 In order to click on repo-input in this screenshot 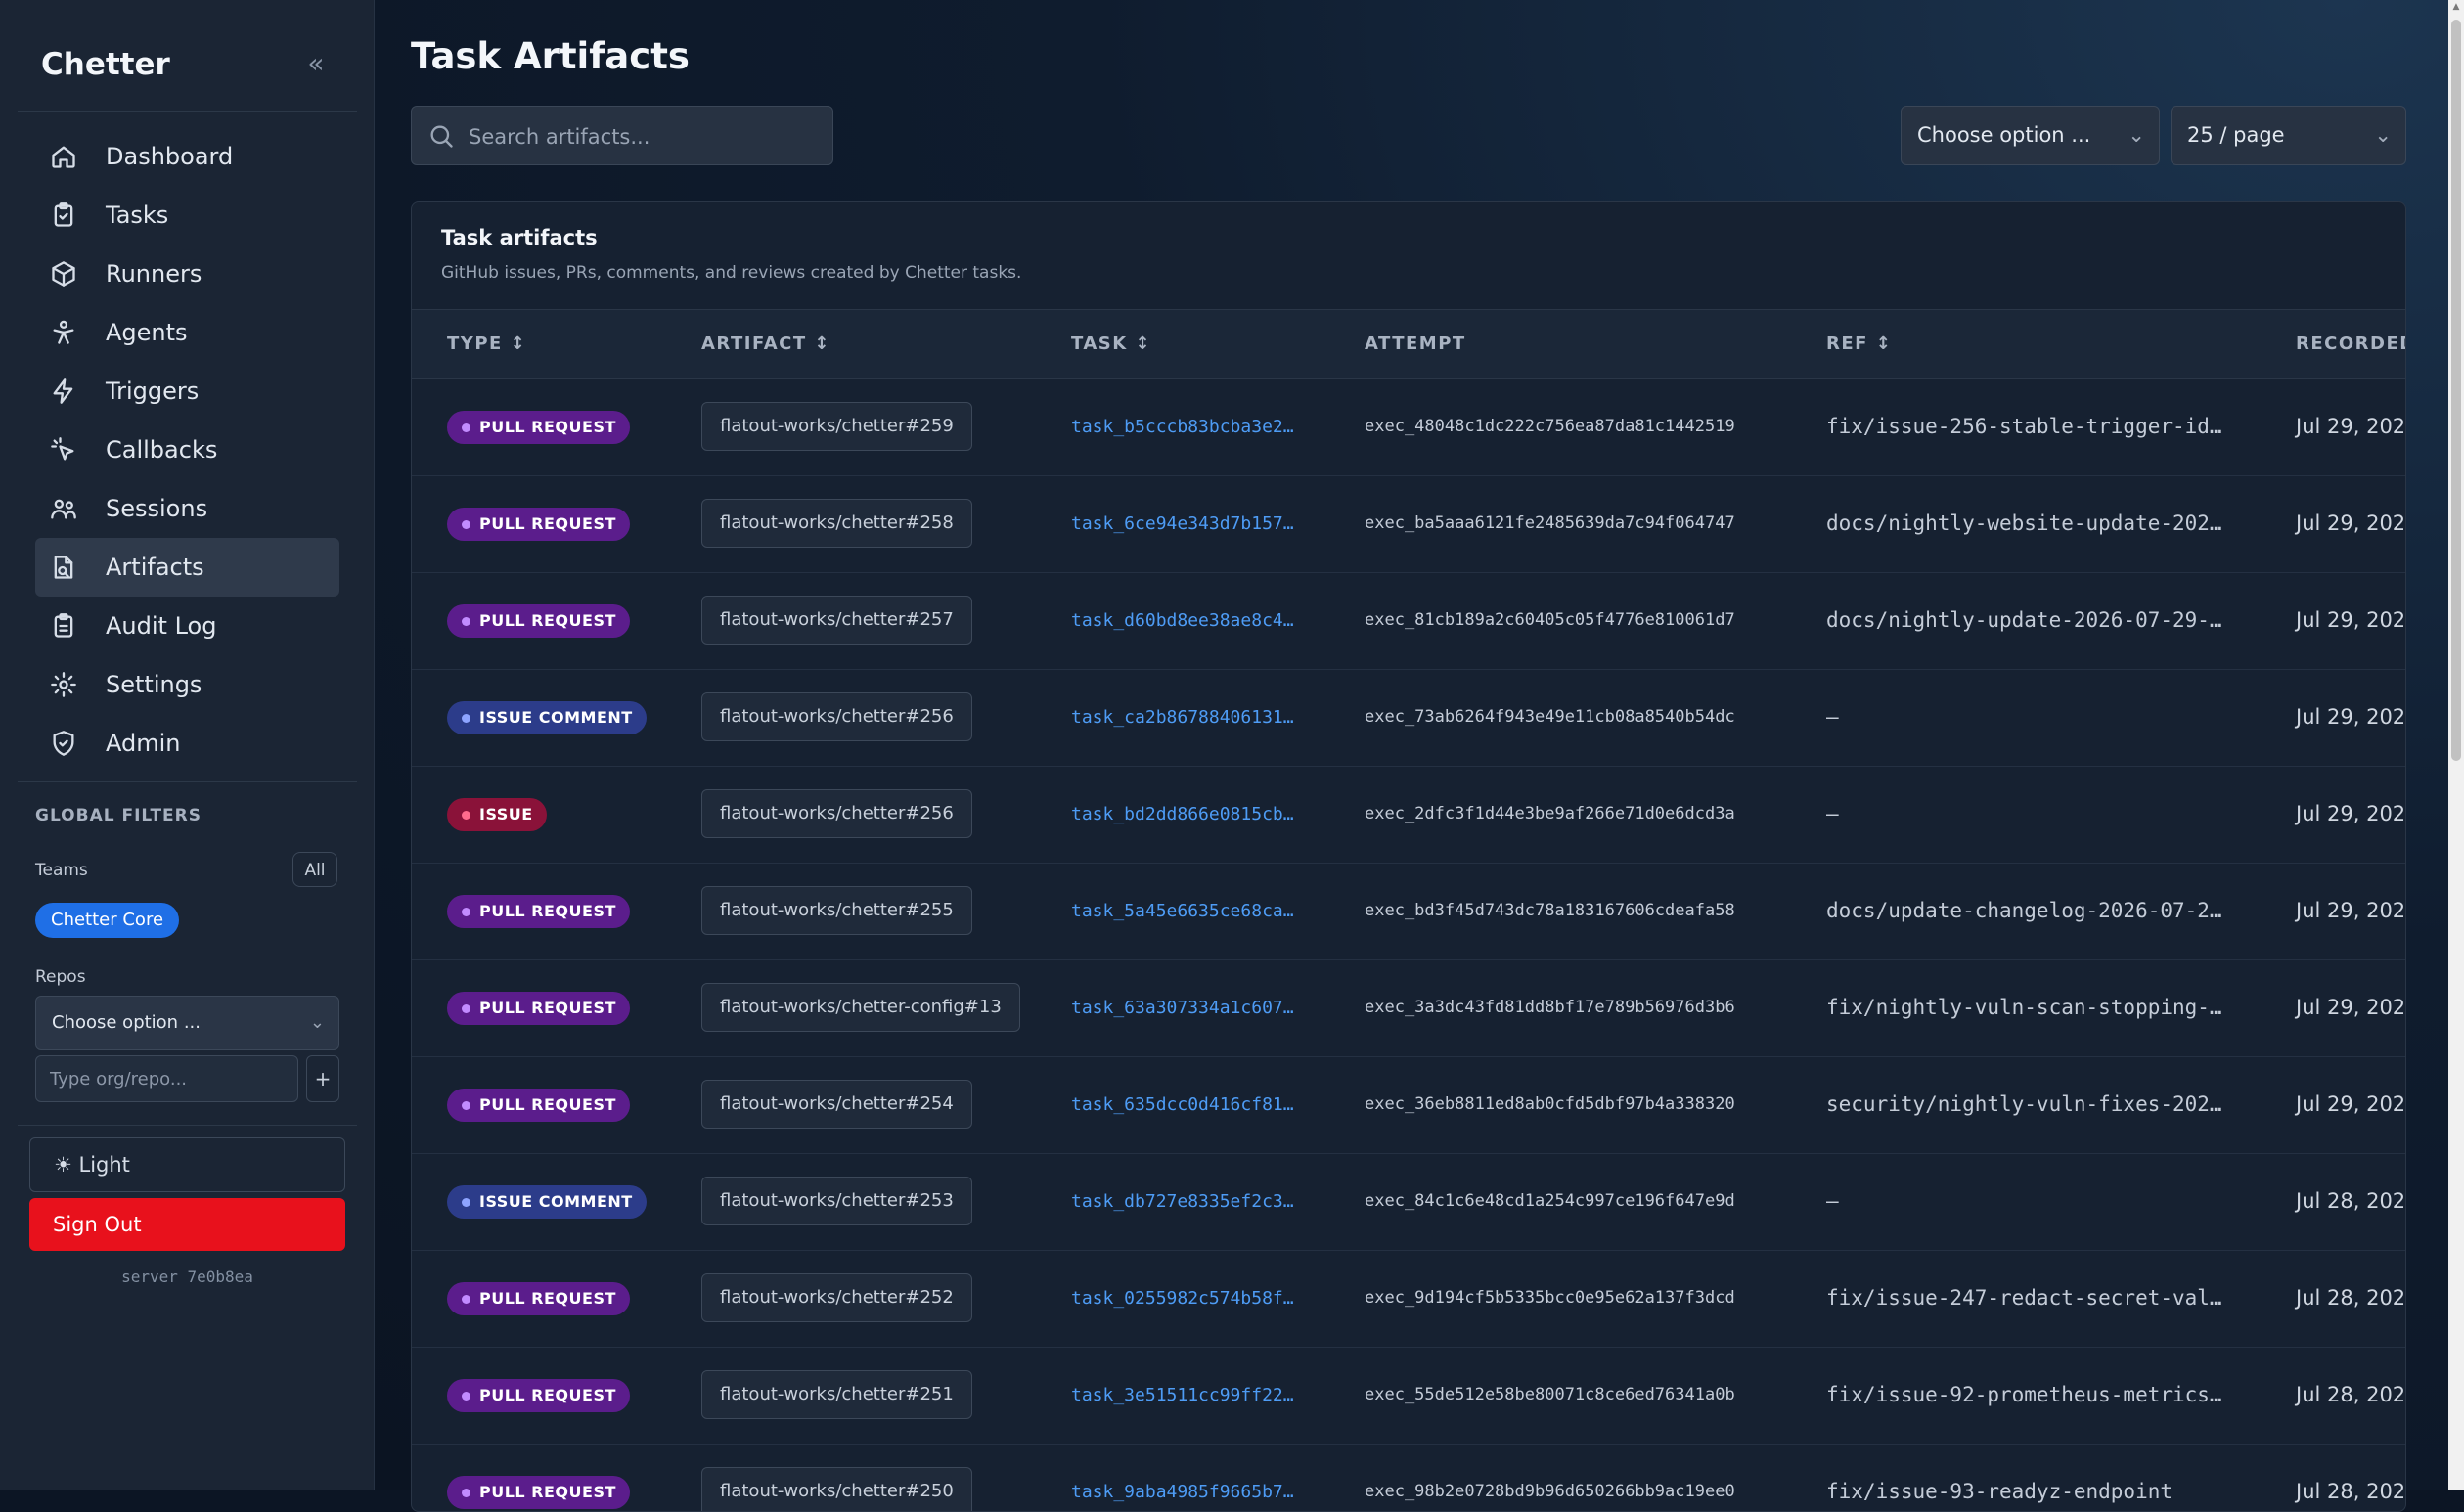, I will do `click(166, 1078)`.